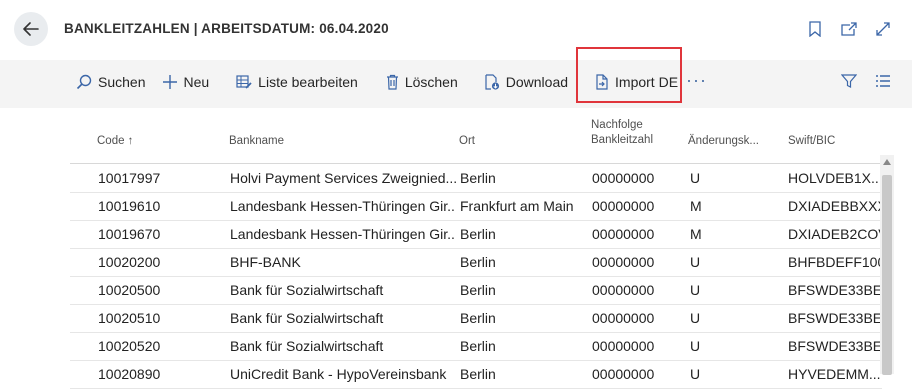 This screenshot has width=912, height=389. Describe the element at coordinates (849, 81) in the screenshot. I see `filter-icon` at that location.